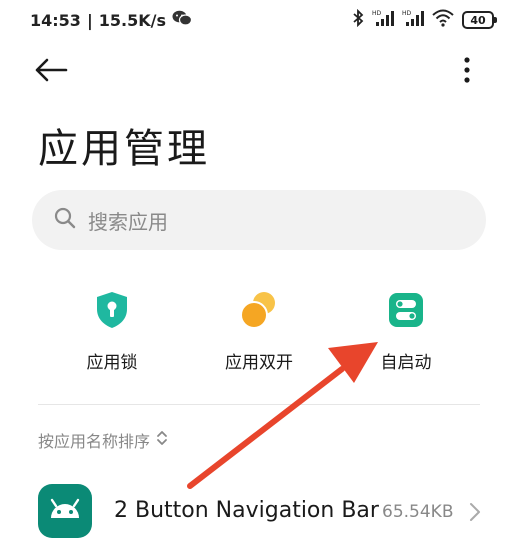 This screenshot has height=555, width=518. I want to click on divider, so click(259, 404).